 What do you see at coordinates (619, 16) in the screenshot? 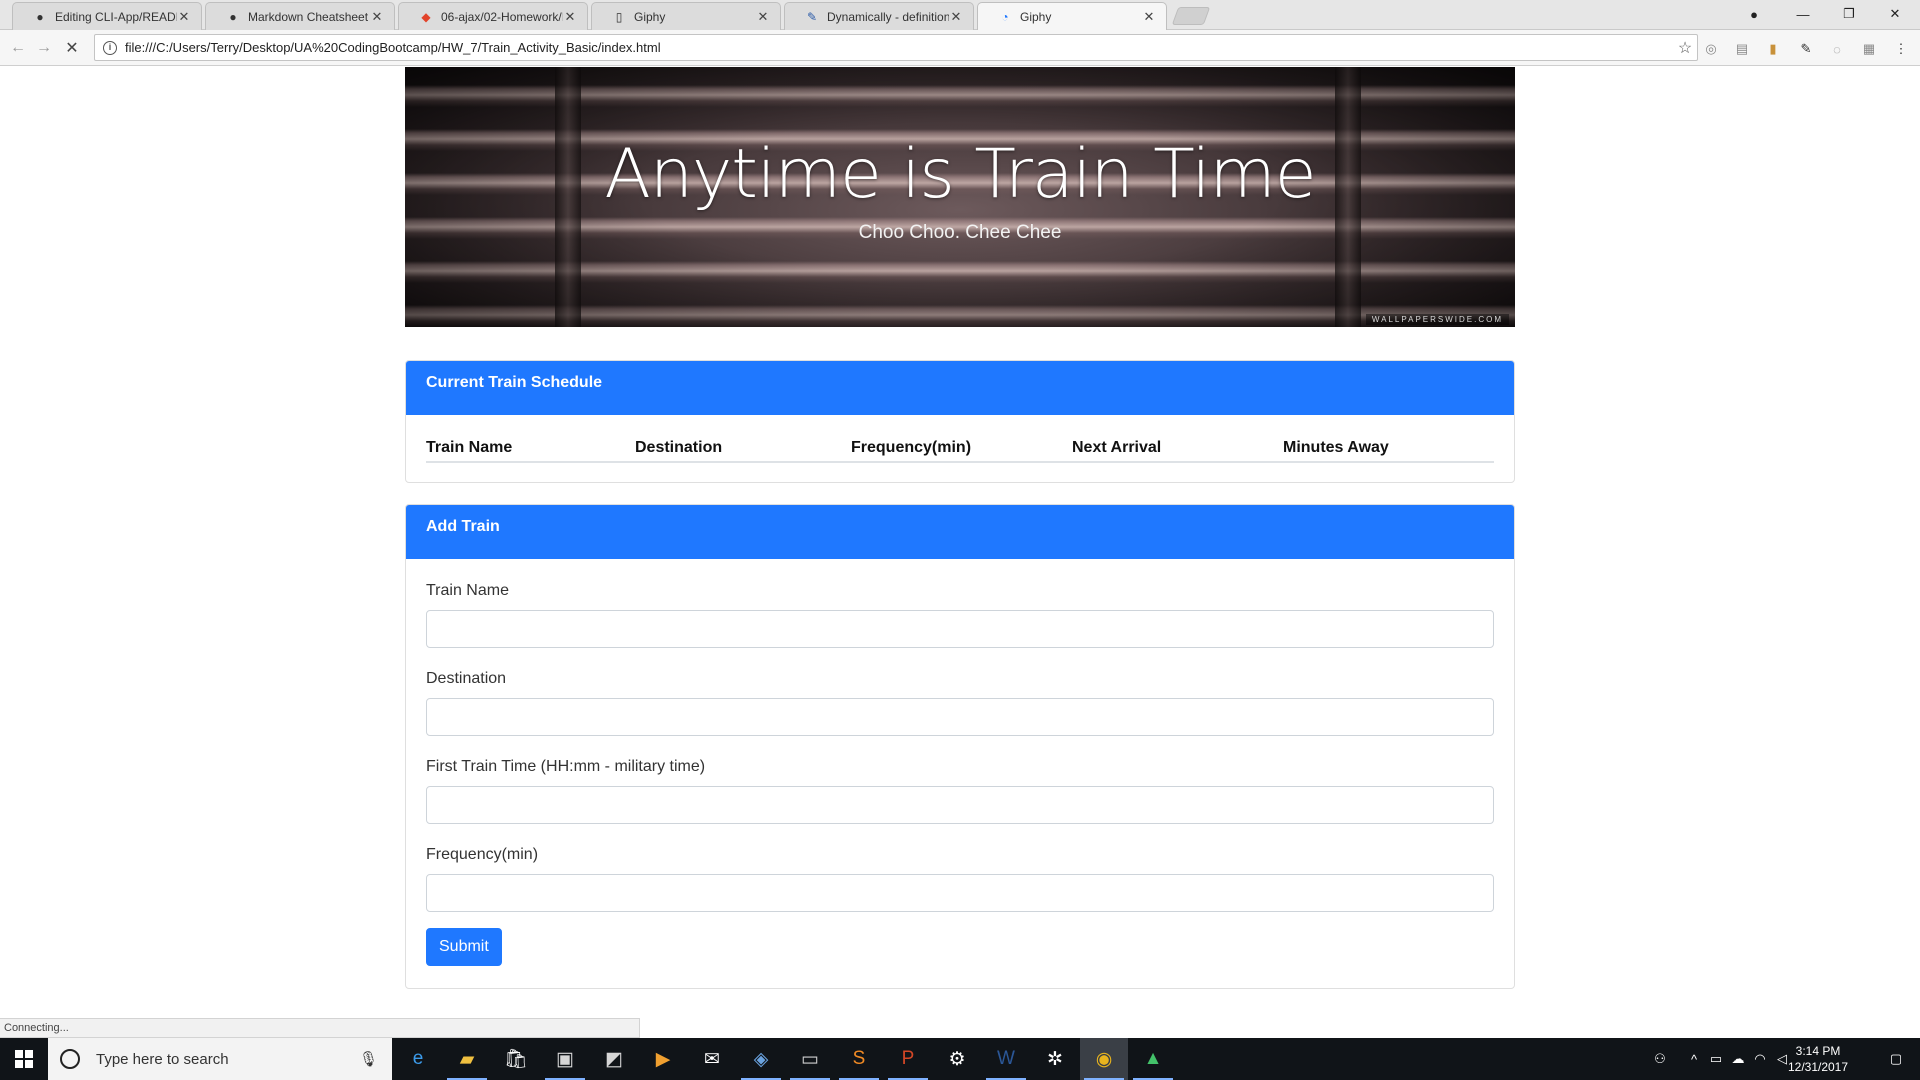
I see `file-icon: ▯` at bounding box center [619, 16].